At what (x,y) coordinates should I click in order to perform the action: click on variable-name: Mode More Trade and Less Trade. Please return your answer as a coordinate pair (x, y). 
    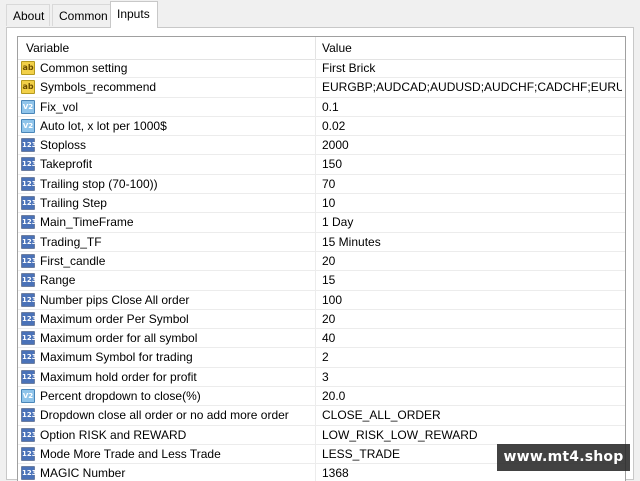
    Looking at the image, I should click on (130, 453).